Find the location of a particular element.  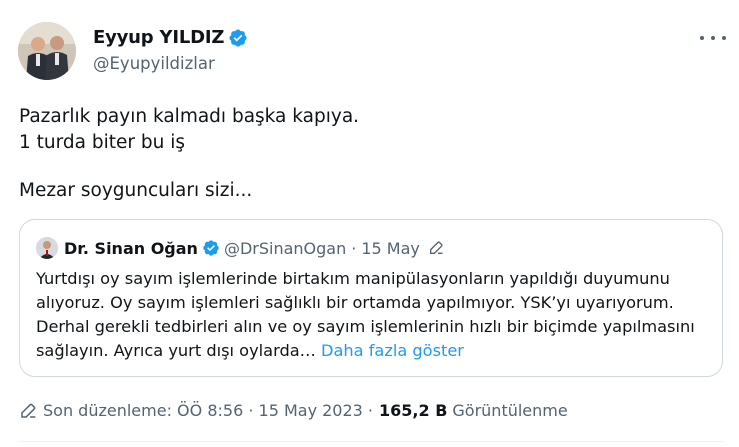

quoted-author-handle: @DrSinanOgan is located at coordinates (285, 248).